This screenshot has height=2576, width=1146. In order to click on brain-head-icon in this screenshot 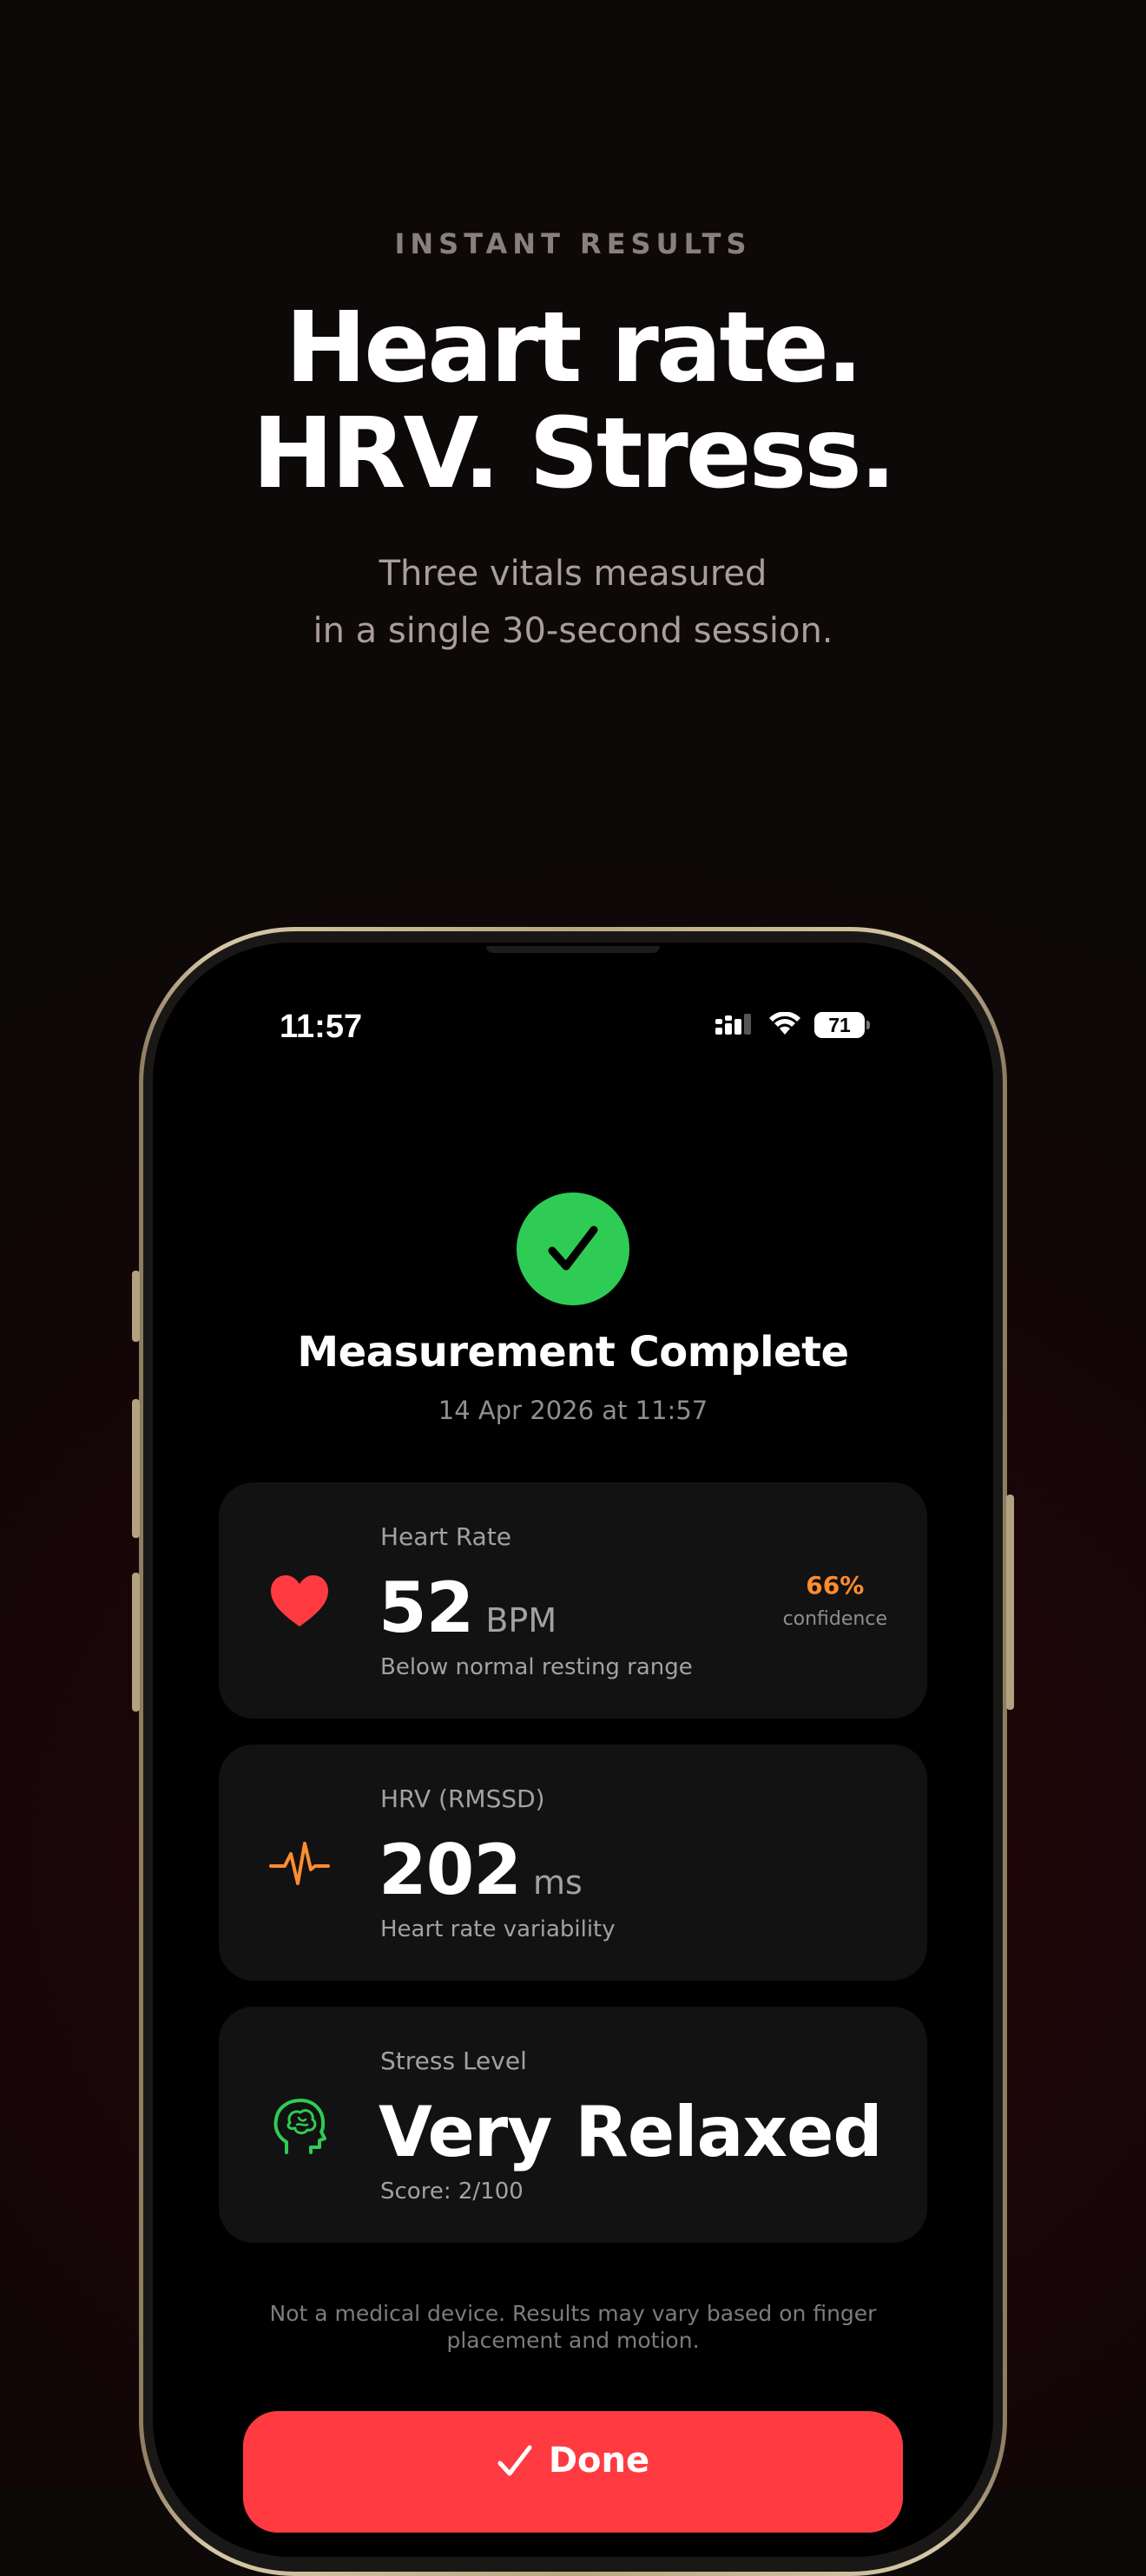, I will do `click(299, 2126)`.